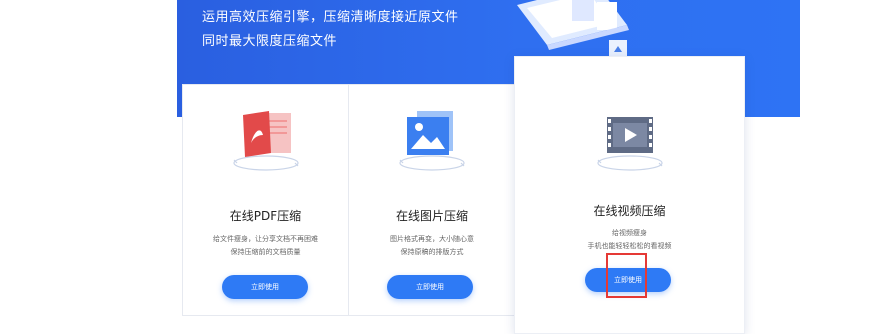  Describe the element at coordinates (265, 216) in the screenshot. I see `card-title: 在线PDF压缩` at that location.